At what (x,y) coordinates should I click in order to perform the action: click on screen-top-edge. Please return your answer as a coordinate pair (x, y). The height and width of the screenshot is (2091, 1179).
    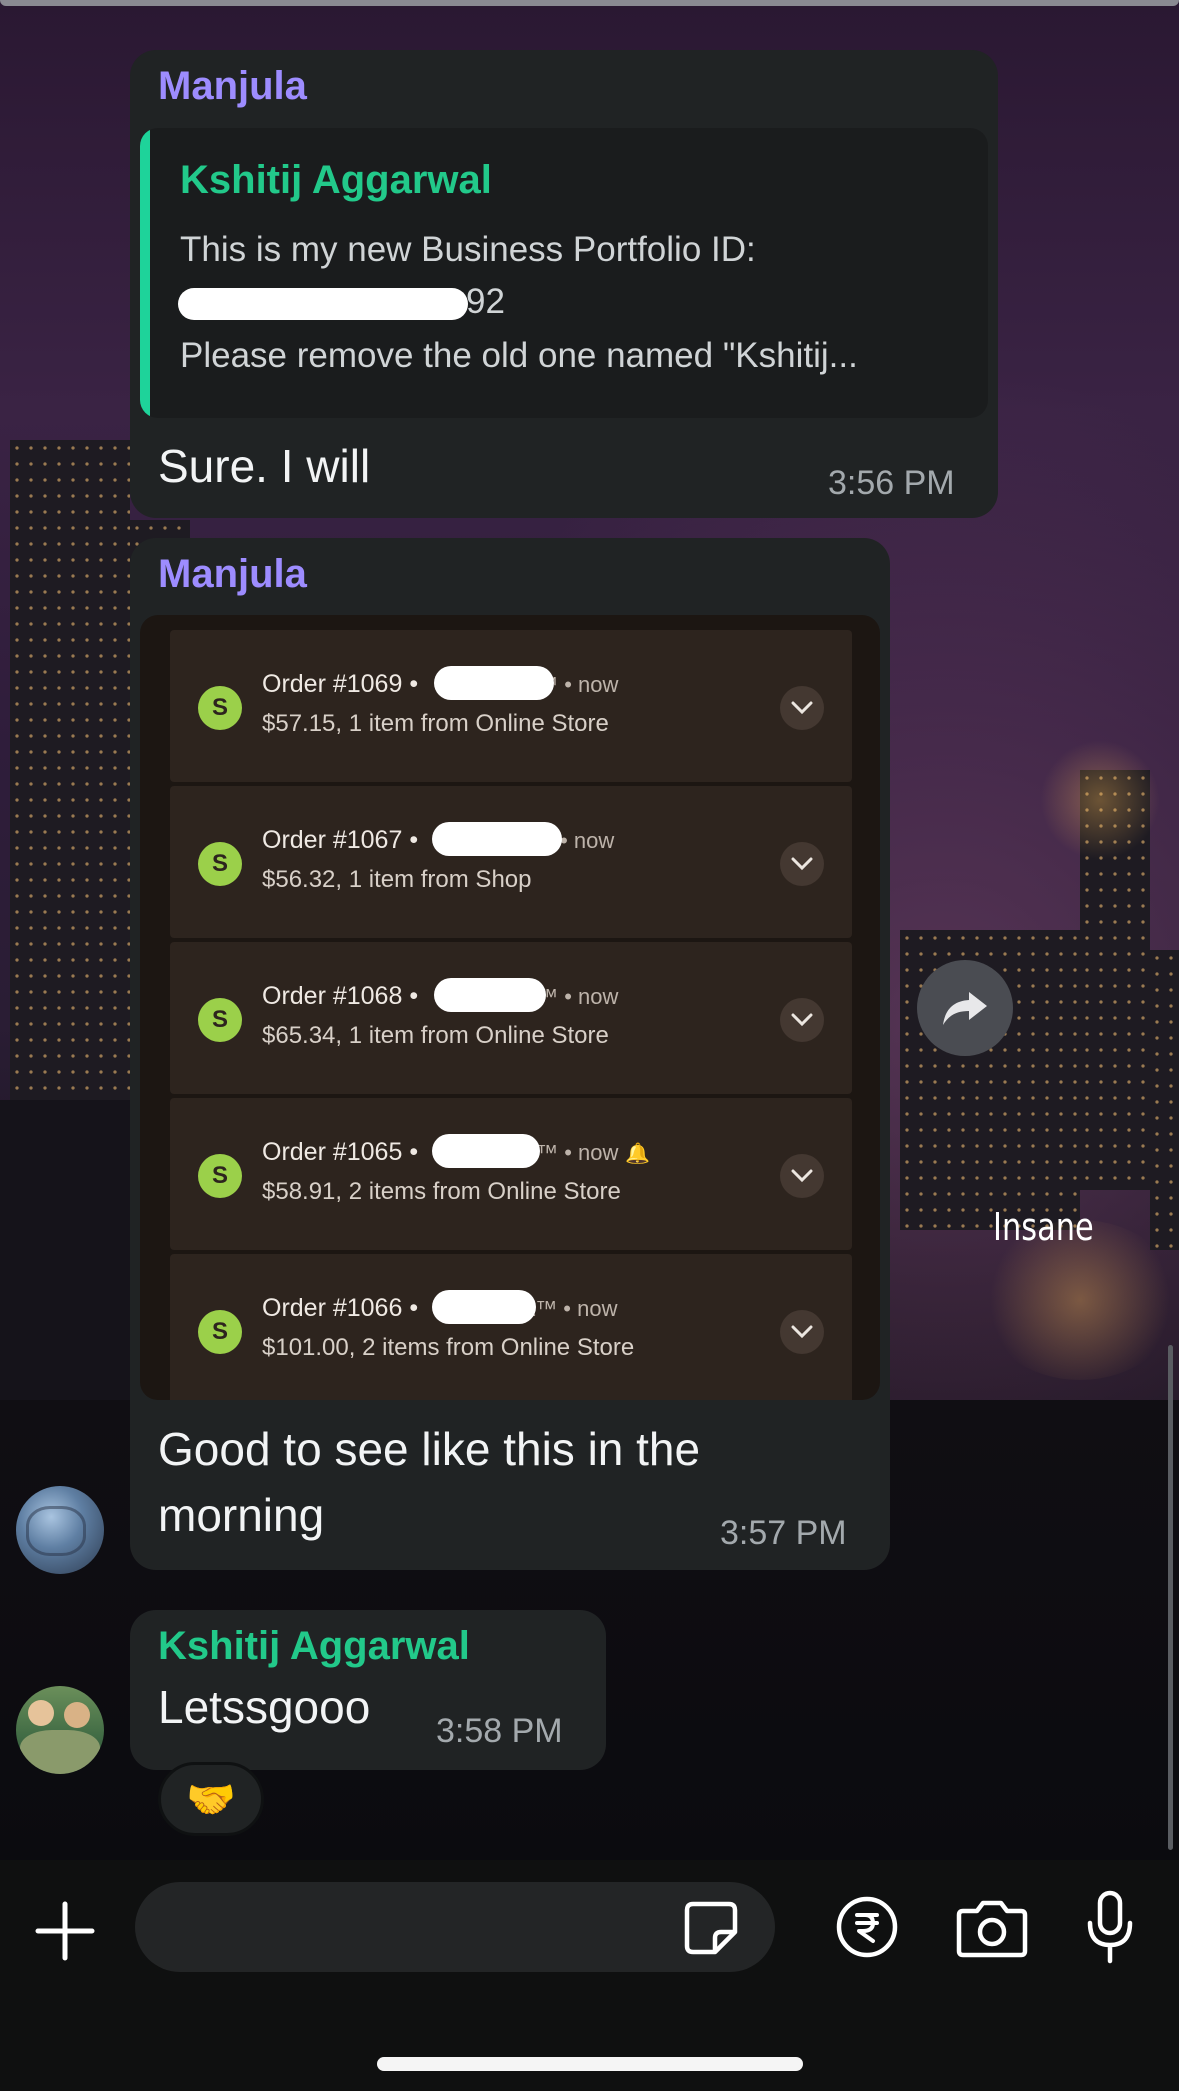
    Looking at the image, I should click on (589, 3).